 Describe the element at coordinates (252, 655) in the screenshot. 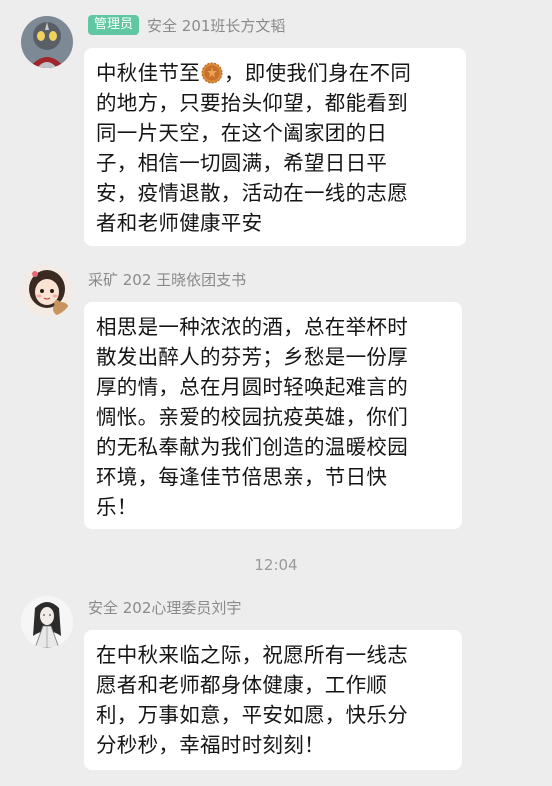

I see `message-line: 在中秋来临之际，祝愿所有一线志` at that location.